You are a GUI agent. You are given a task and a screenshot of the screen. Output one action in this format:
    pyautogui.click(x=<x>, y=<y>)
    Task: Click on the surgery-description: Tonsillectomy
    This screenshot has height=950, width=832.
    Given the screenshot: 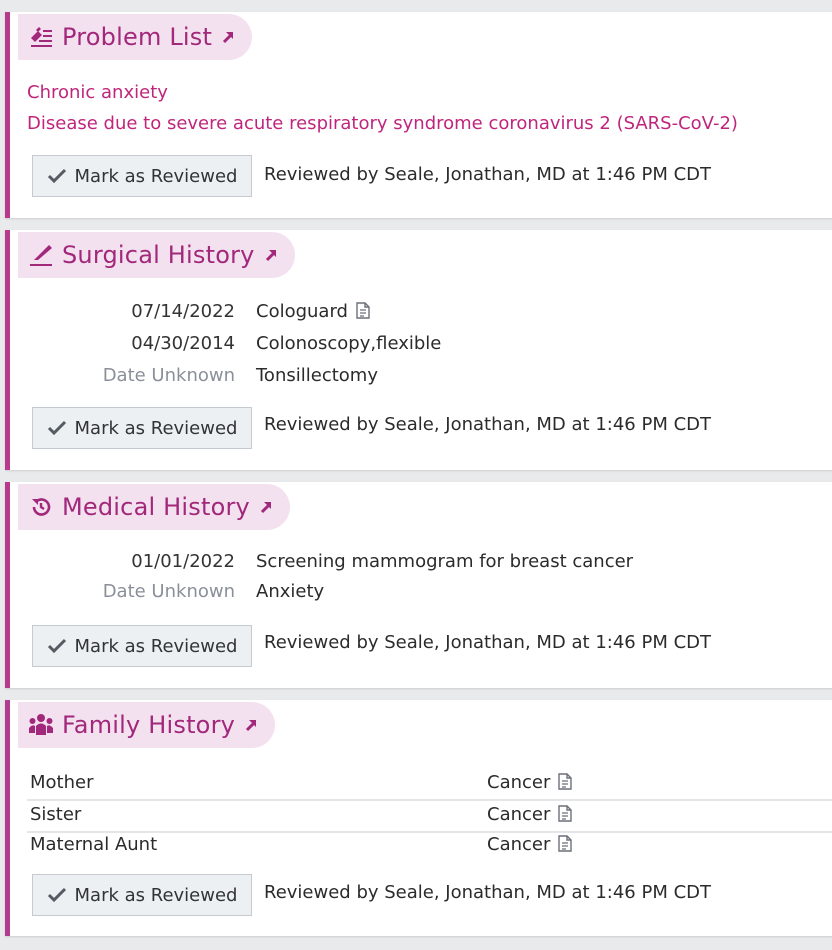 What is the action you would take?
    pyautogui.click(x=317, y=375)
    